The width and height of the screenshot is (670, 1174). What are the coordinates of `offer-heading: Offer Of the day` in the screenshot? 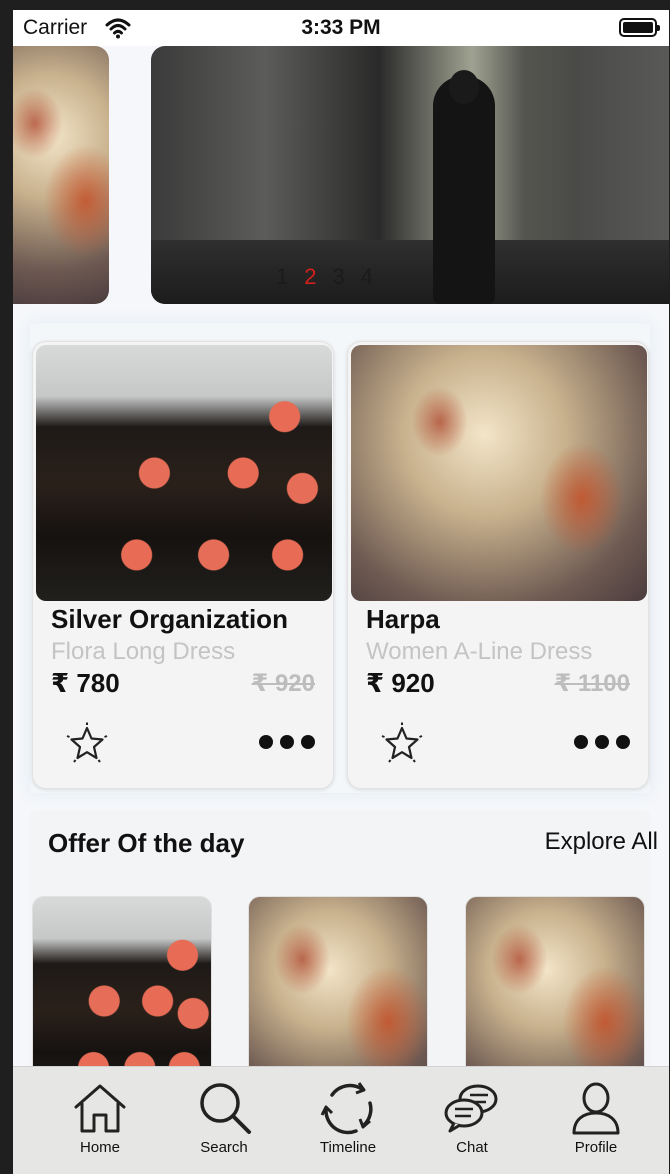 It's located at (146, 843).